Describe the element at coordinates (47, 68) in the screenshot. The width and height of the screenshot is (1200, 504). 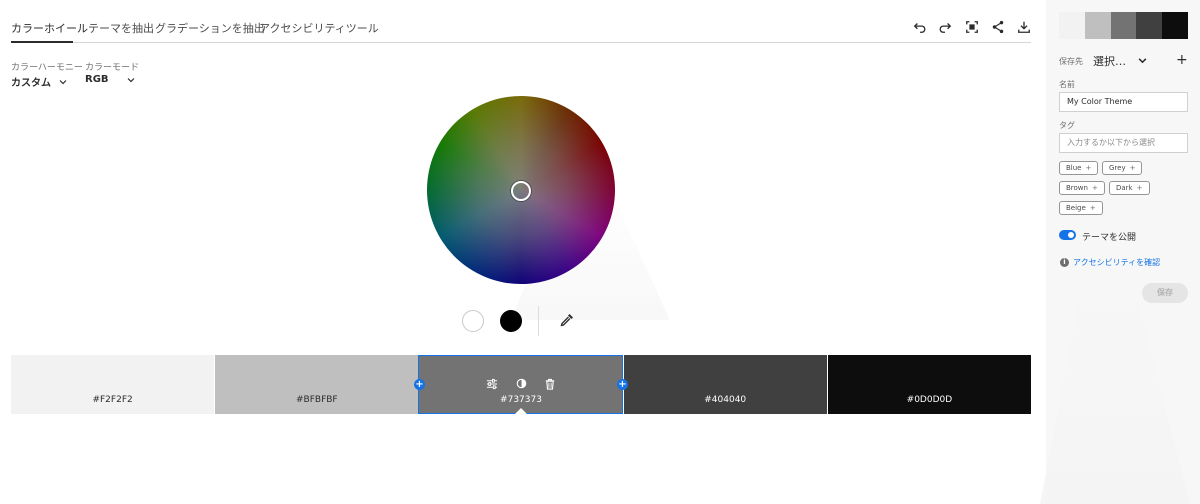
I see `harmony-label: カラーハーモニー` at that location.